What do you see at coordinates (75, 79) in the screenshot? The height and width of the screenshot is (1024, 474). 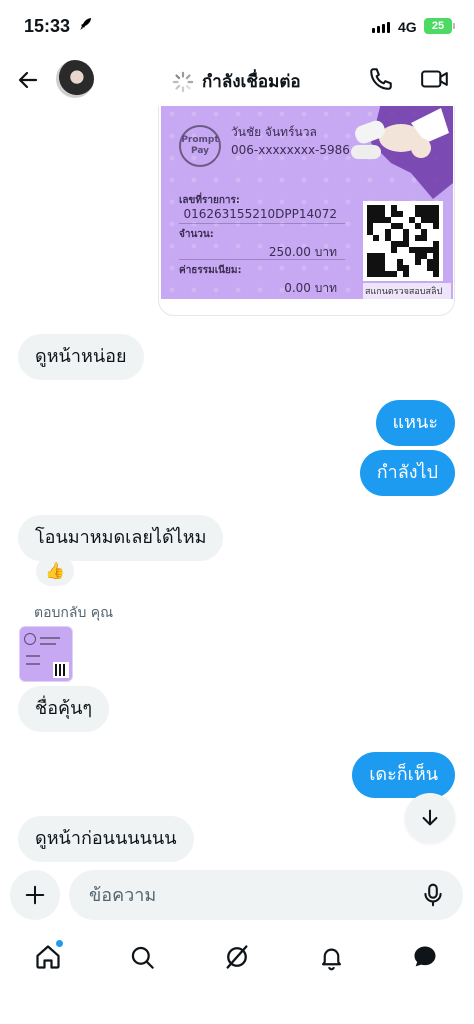 I see `avatar` at bounding box center [75, 79].